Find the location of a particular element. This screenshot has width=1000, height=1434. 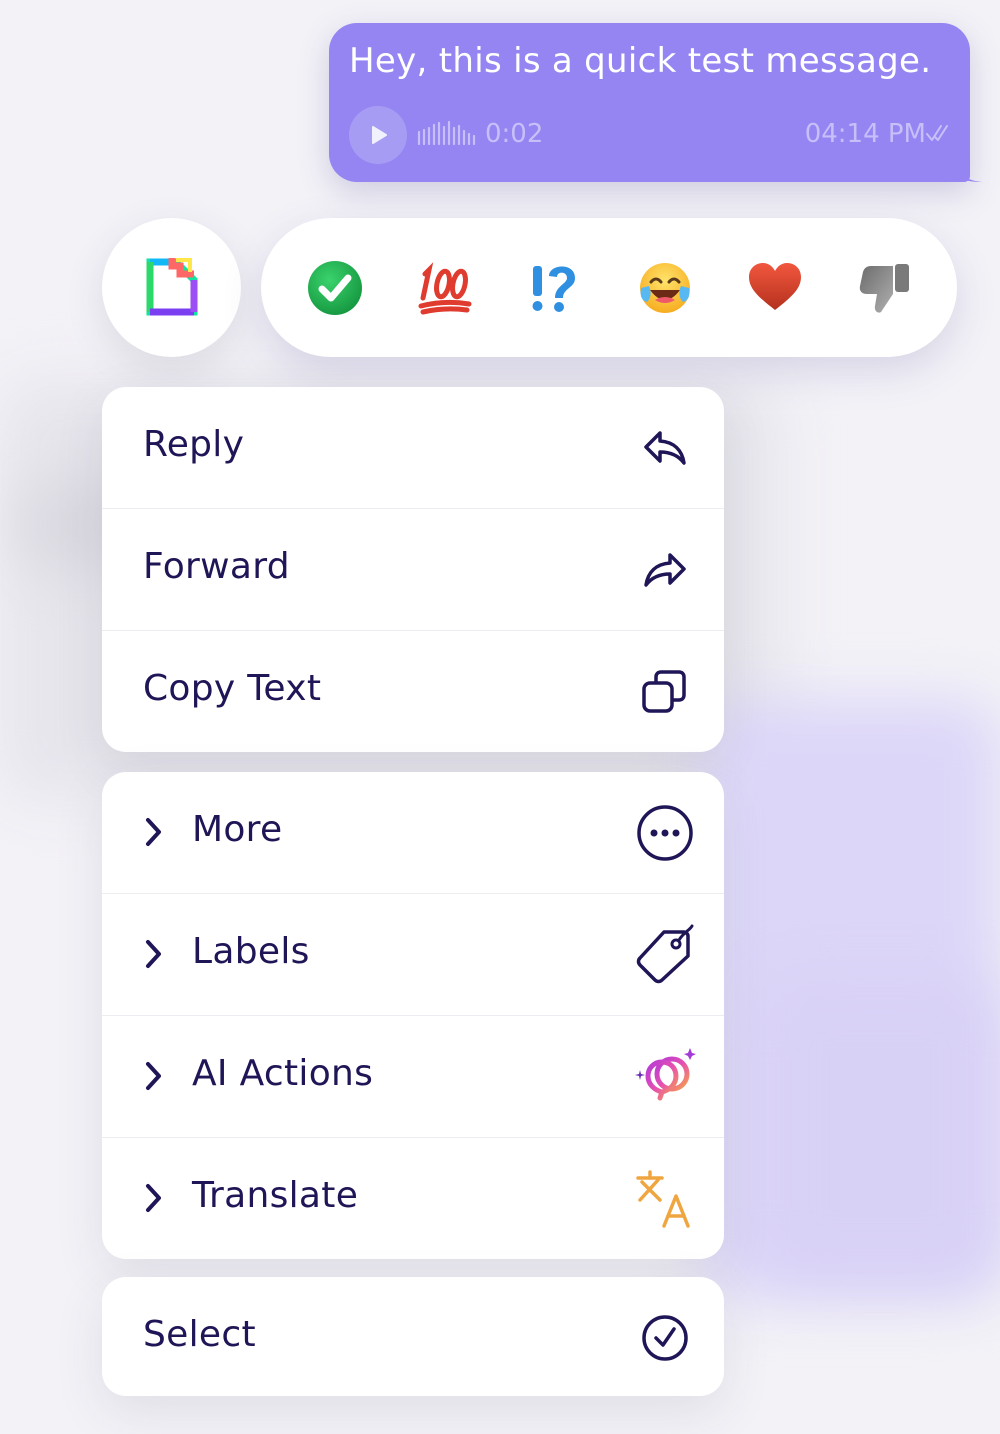

select-check-icon is located at coordinates (665, 1338).